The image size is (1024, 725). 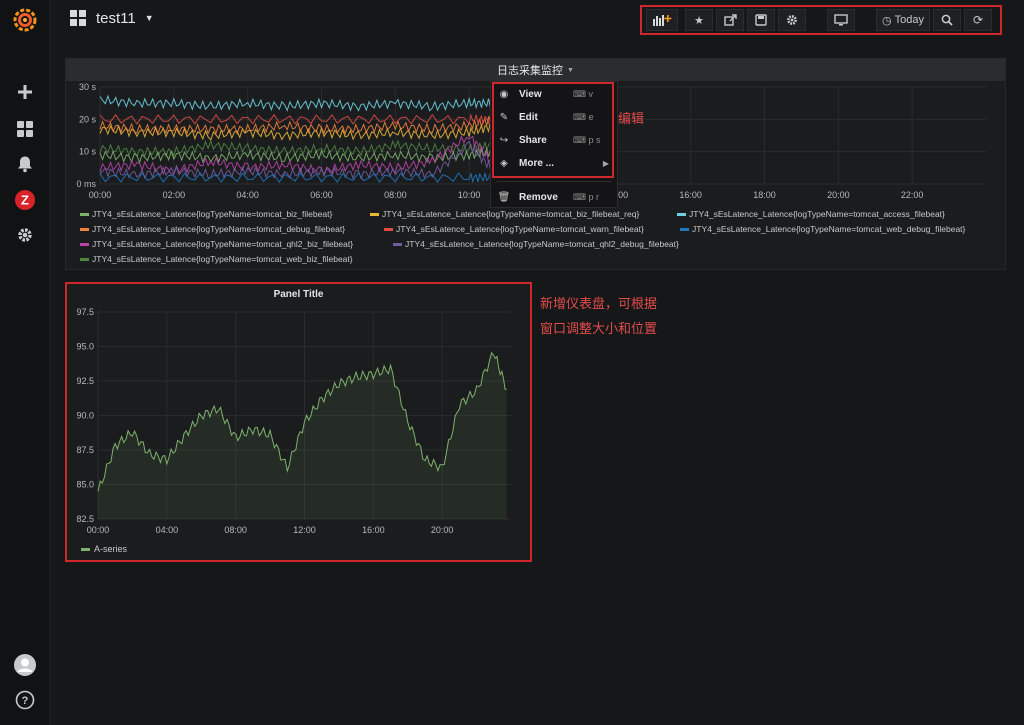 What do you see at coordinates (304, 530) in the screenshot?
I see `x-tick-label: 12:00` at bounding box center [304, 530].